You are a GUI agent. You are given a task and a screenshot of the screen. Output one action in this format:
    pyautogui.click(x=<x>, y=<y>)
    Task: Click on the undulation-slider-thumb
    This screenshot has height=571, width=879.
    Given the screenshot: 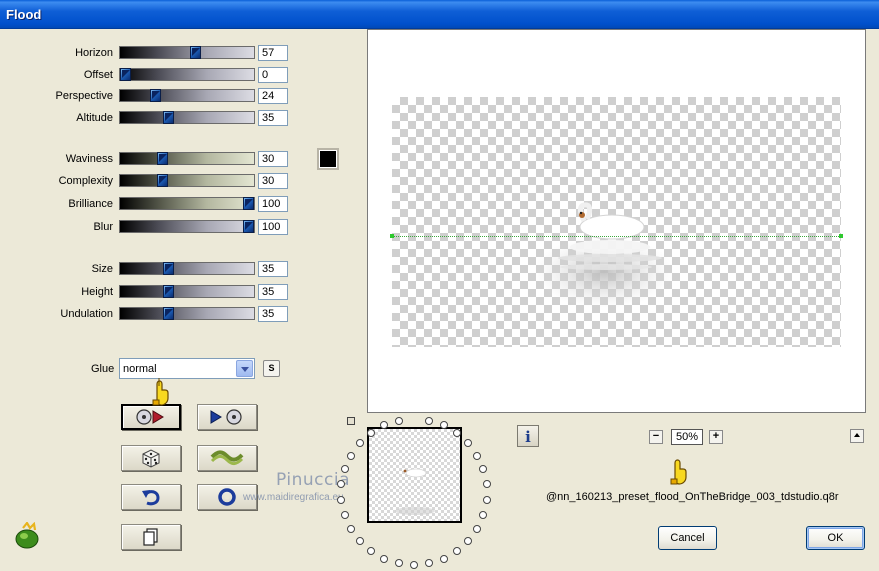 What is the action you would take?
    pyautogui.click(x=168, y=313)
    